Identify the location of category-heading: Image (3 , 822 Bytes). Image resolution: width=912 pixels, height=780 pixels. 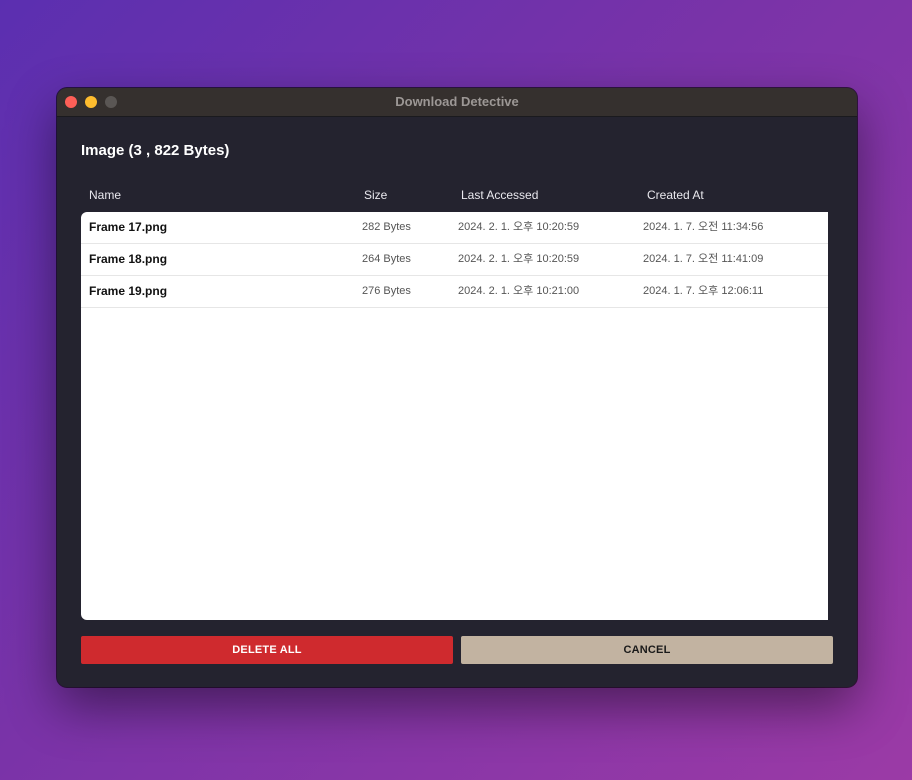
(155, 150).